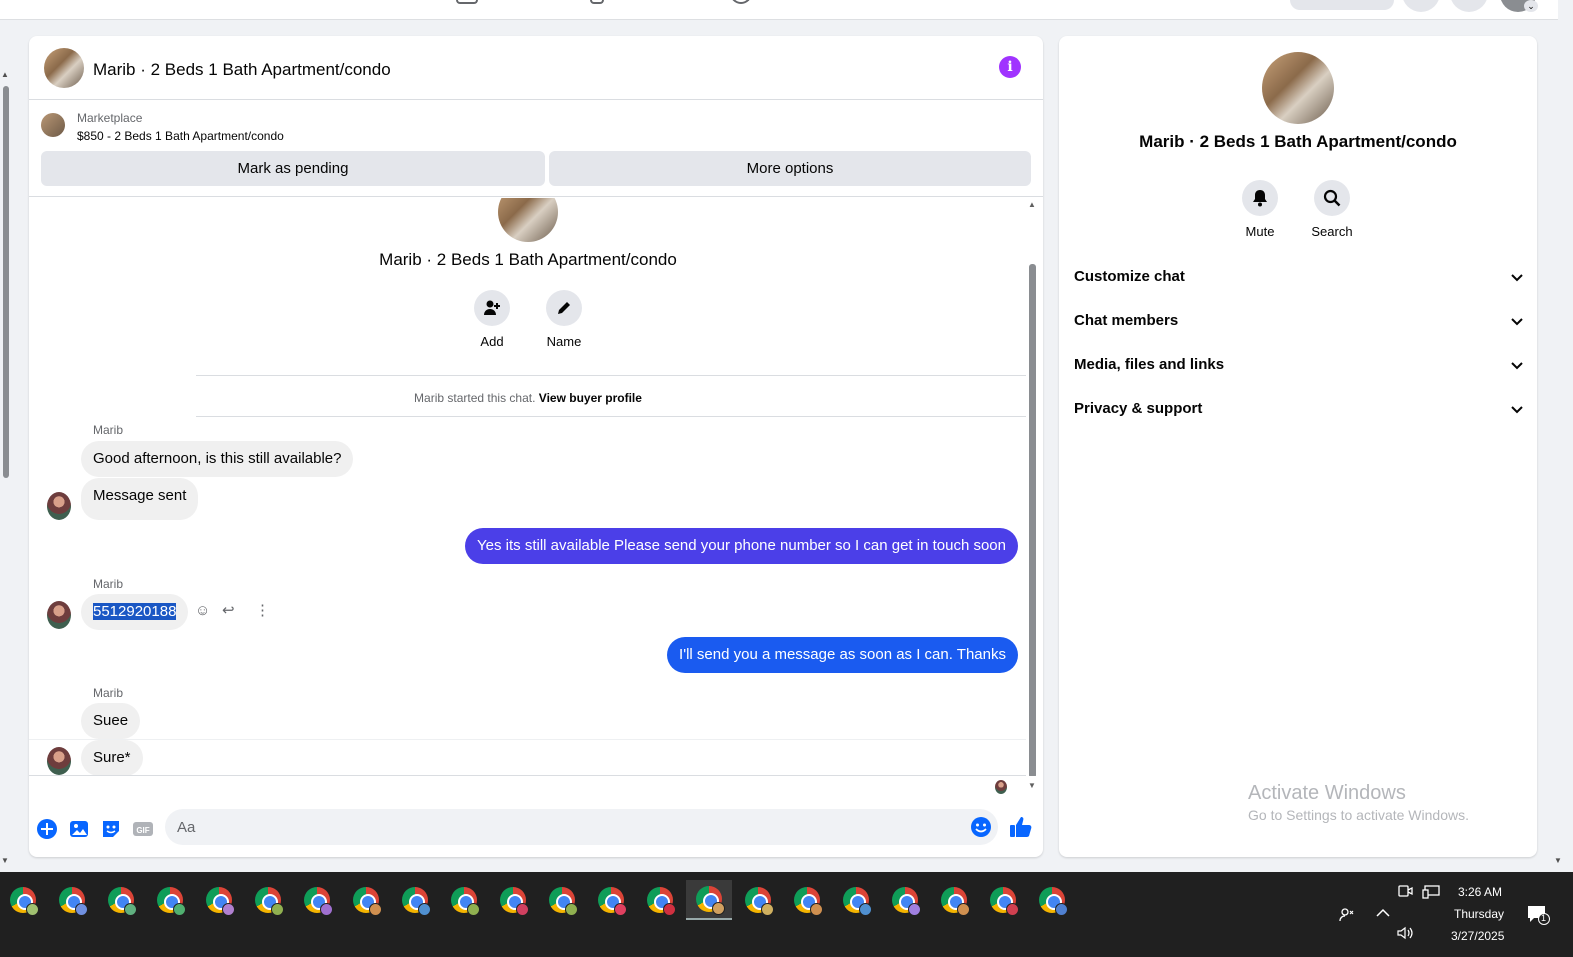  Describe the element at coordinates (1298, 88) in the screenshot. I see `info-listing-photo` at that location.